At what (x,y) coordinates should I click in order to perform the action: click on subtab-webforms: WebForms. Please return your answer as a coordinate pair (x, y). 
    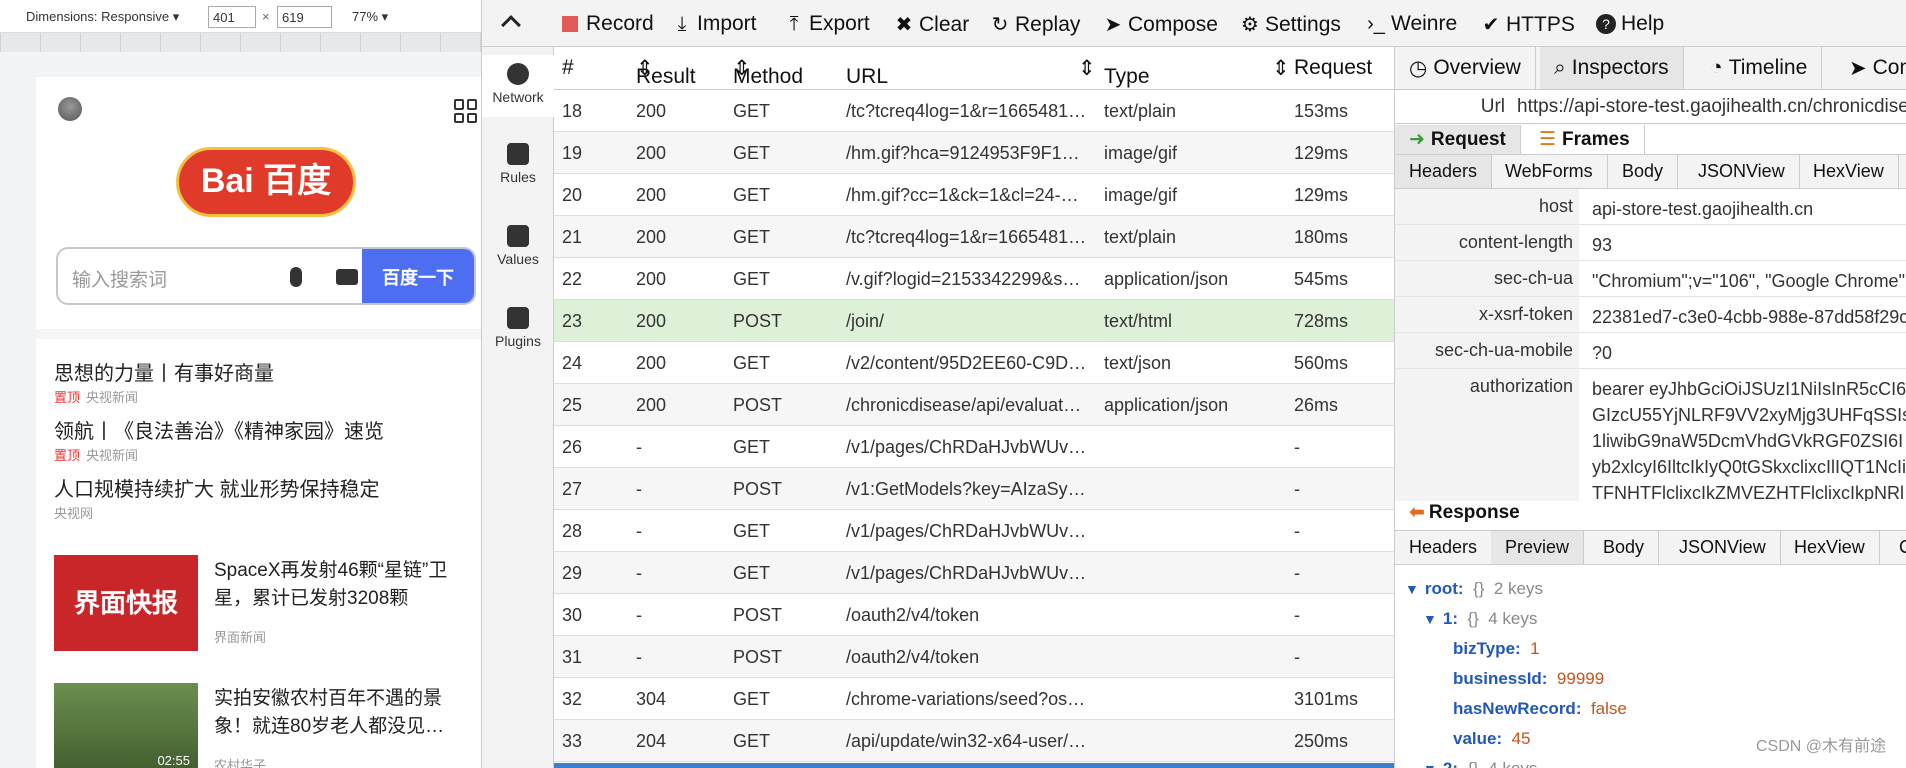
    Looking at the image, I should click on (1549, 171).